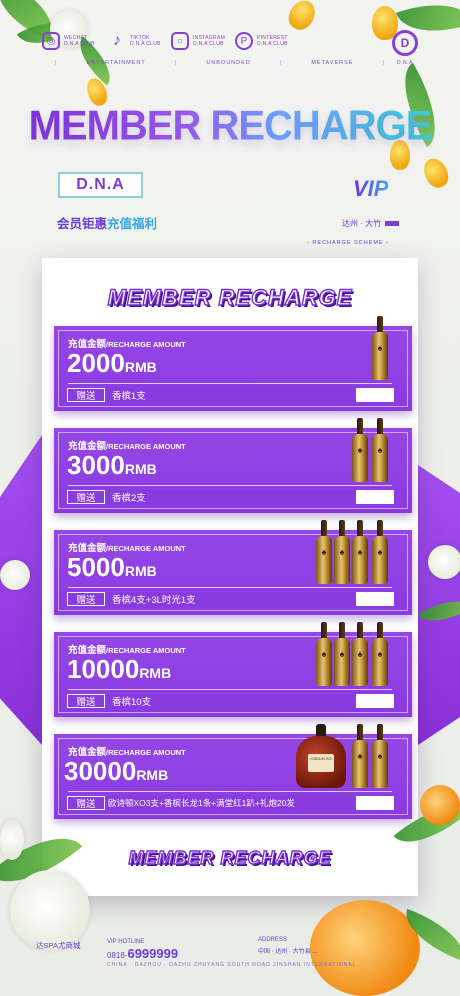  Describe the element at coordinates (302, 17) in the screenshot. I see `yellow-tulip-decoration` at that location.